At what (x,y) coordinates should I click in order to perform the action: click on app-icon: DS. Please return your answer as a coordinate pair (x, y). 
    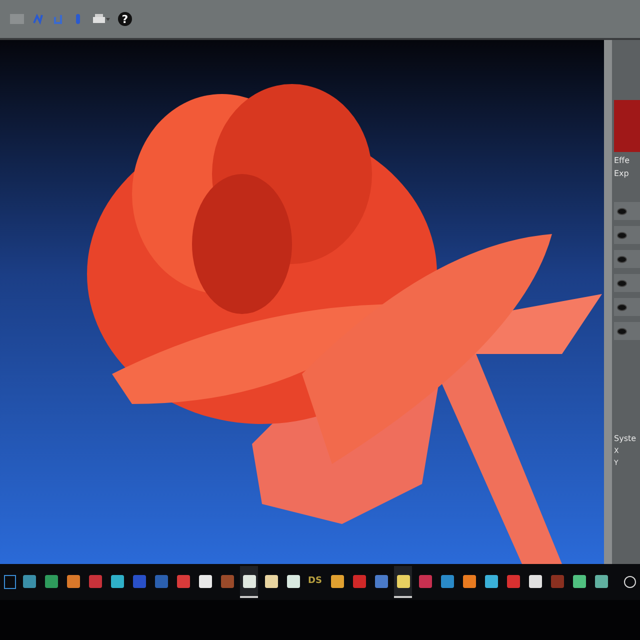
    Looking at the image, I should click on (315, 581).